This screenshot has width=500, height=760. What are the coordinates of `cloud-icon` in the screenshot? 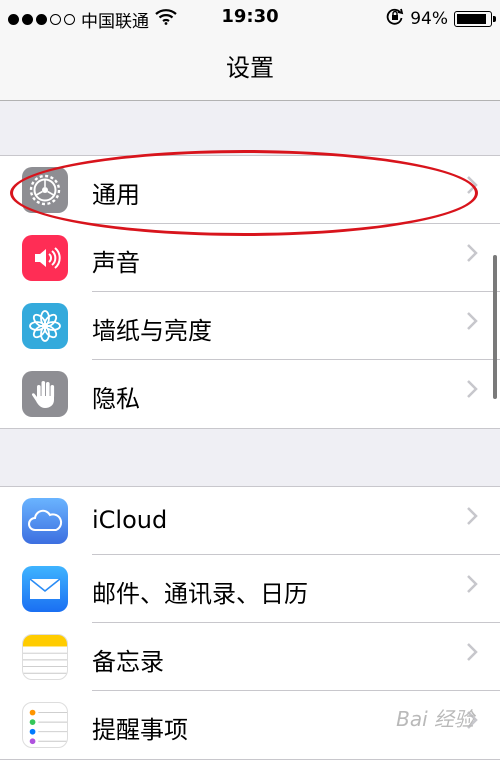 It's located at (45, 521).